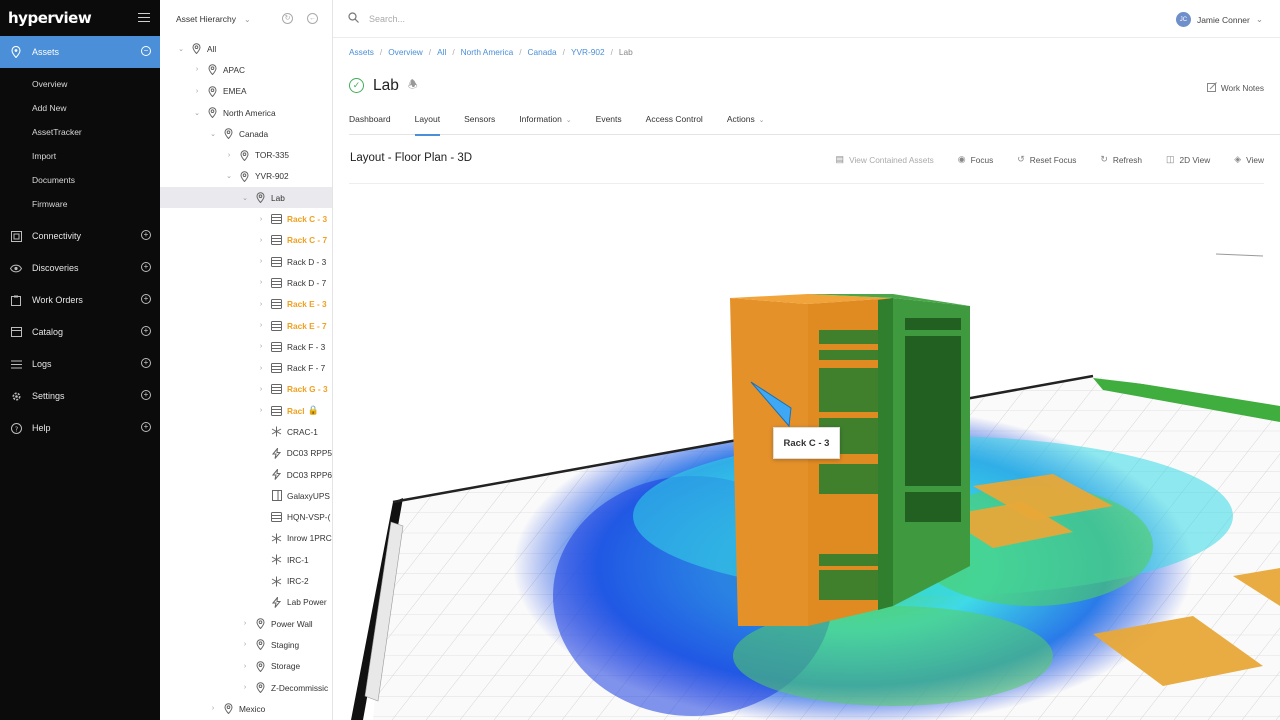 Image resolution: width=1280 pixels, height=720 pixels. What do you see at coordinates (1046, 159) in the screenshot?
I see `reset-focus-button: ↺ Reset Focus` at bounding box center [1046, 159].